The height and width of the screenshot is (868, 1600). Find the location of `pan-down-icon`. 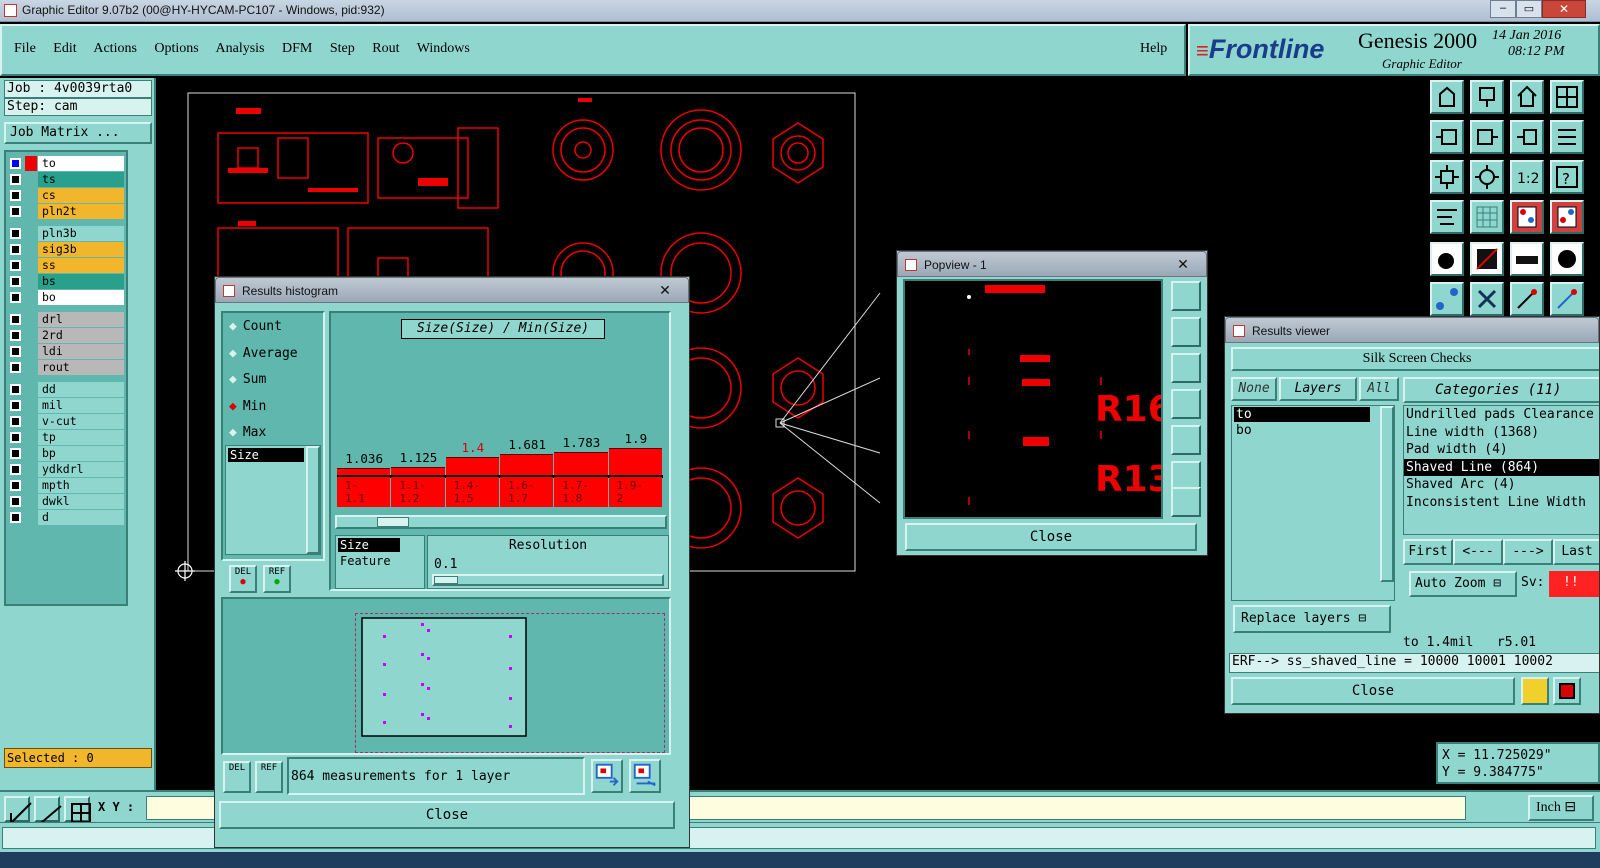

pan-down-icon is located at coordinates (1487, 97).